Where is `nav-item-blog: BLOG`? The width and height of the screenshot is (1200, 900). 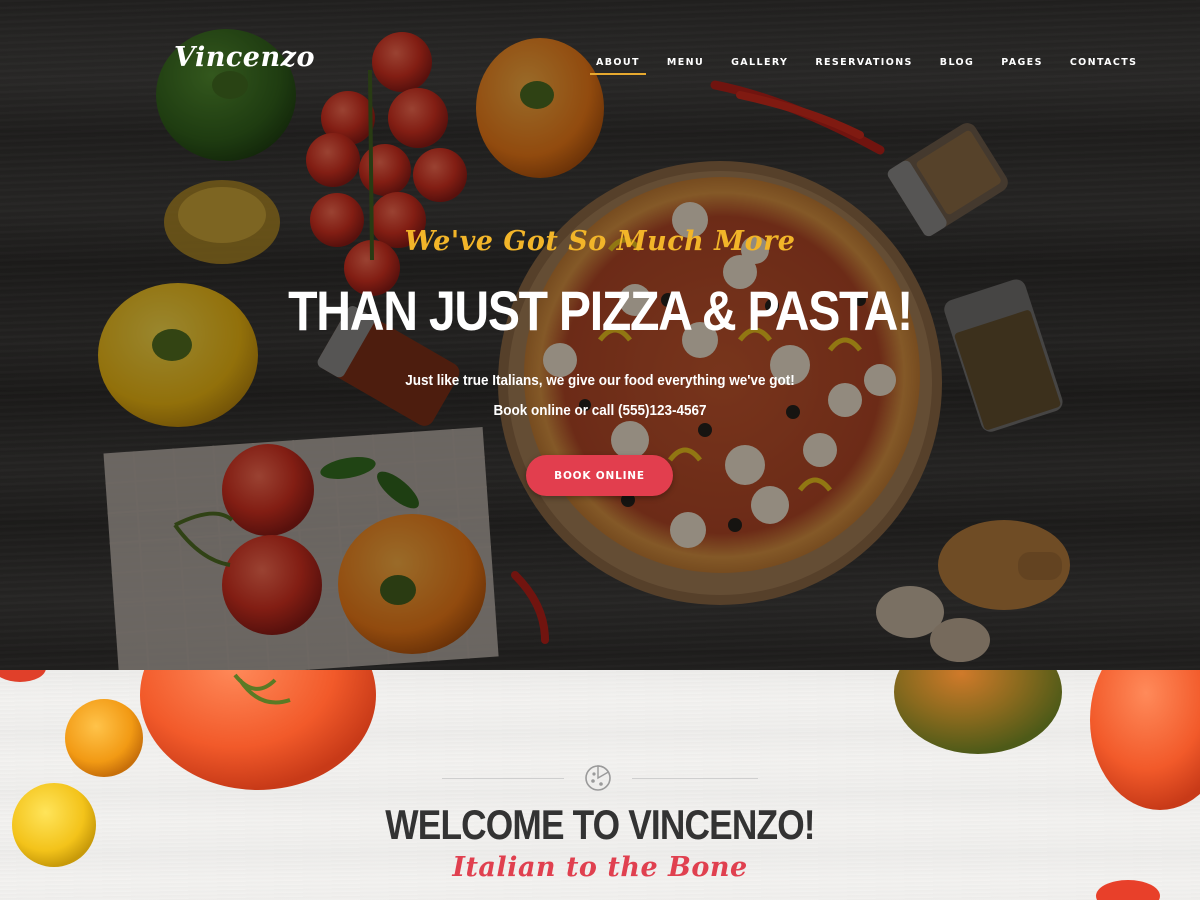
nav-item-blog: BLOG is located at coordinates (957, 62).